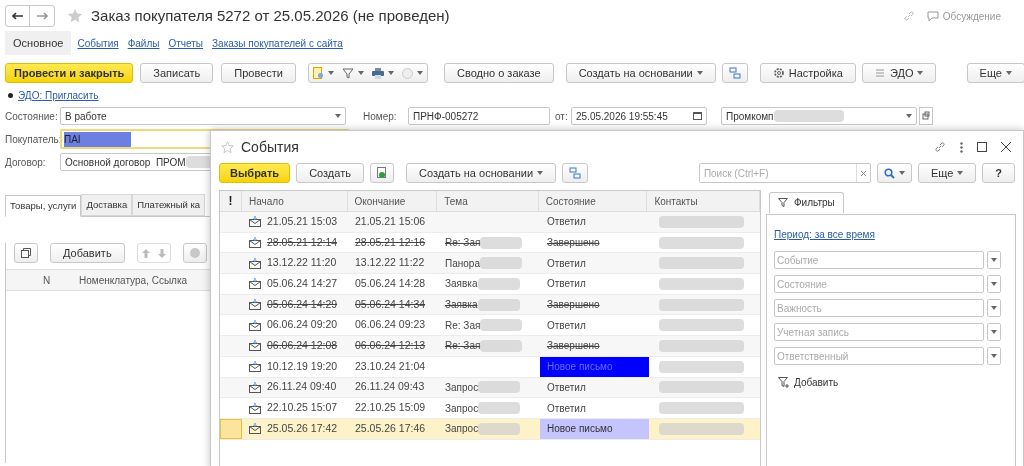 Image resolution: width=1024 pixels, height=466 pixels. I want to click on table-cell: 22.10.25 15:09, so click(390, 408).